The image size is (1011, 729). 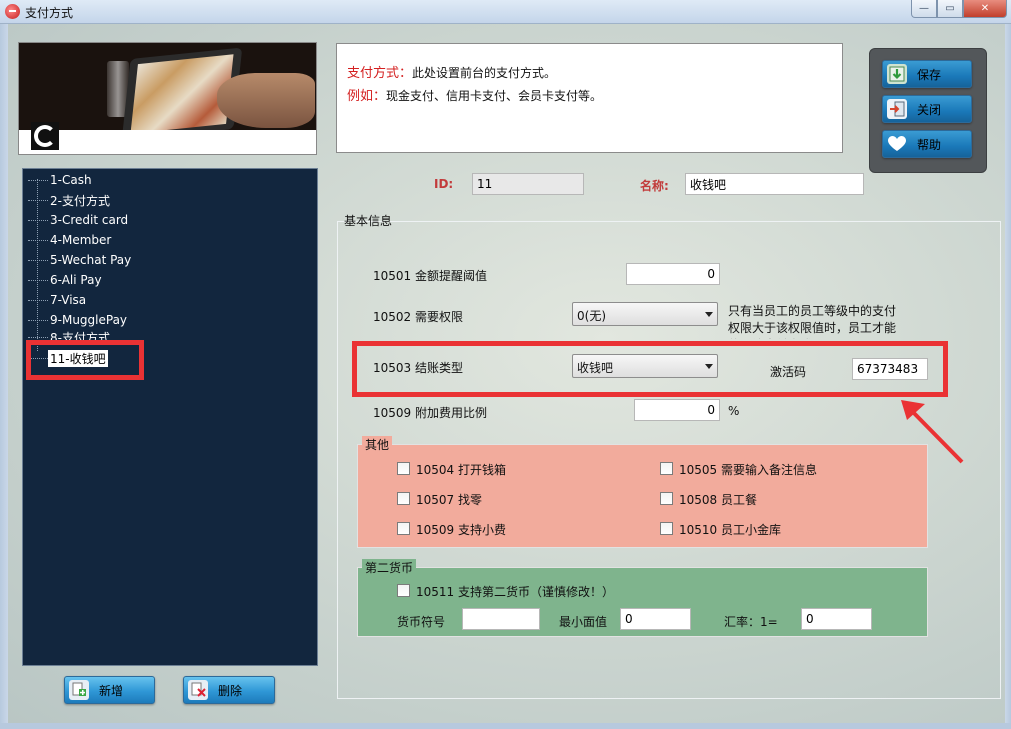 What do you see at coordinates (734, 411) in the screenshot?
I see `surcharge-unit: %` at bounding box center [734, 411].